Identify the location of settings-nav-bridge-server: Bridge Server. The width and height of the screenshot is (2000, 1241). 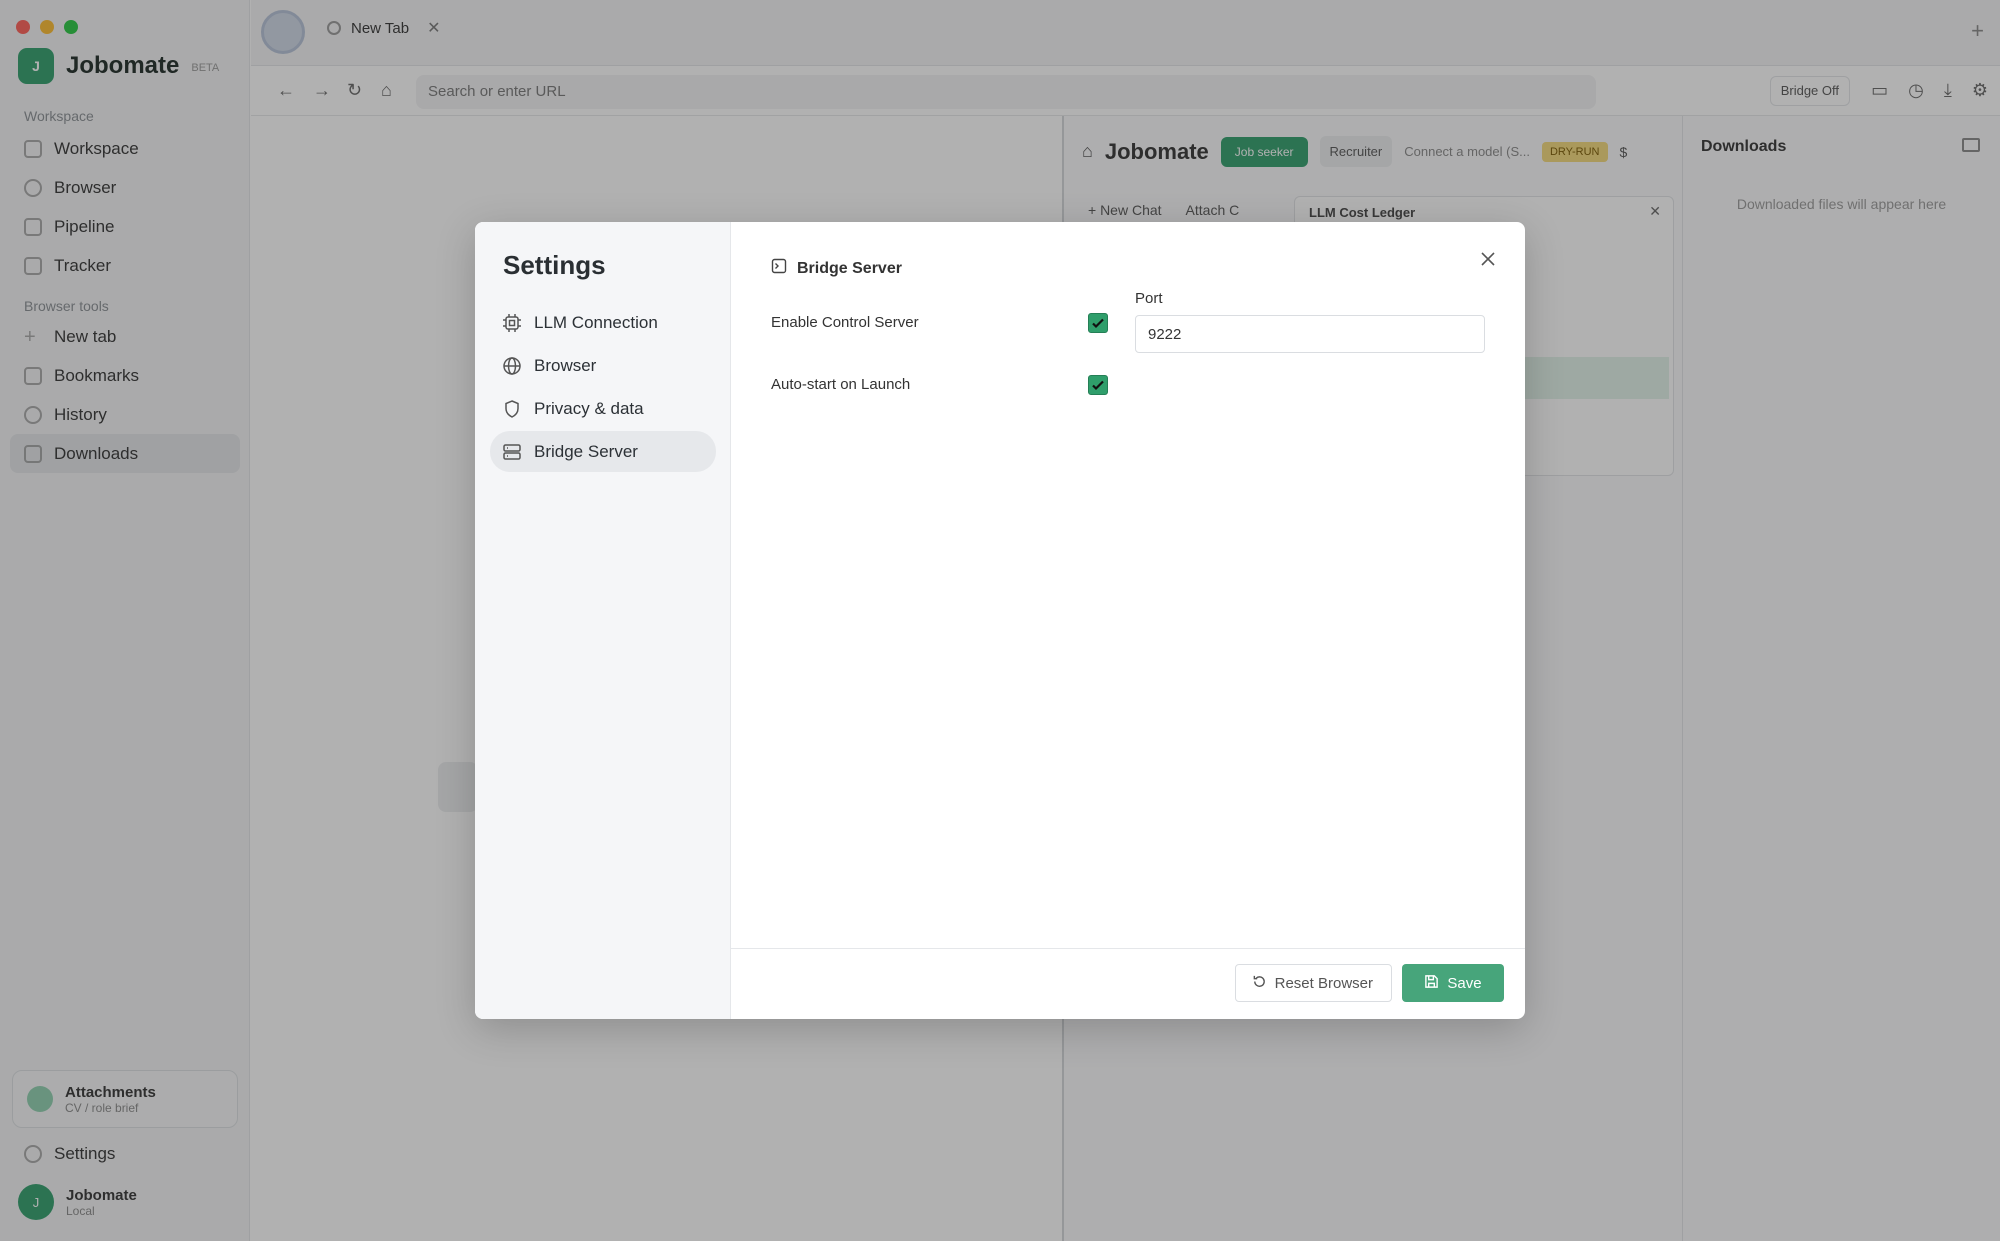
(603, 451).